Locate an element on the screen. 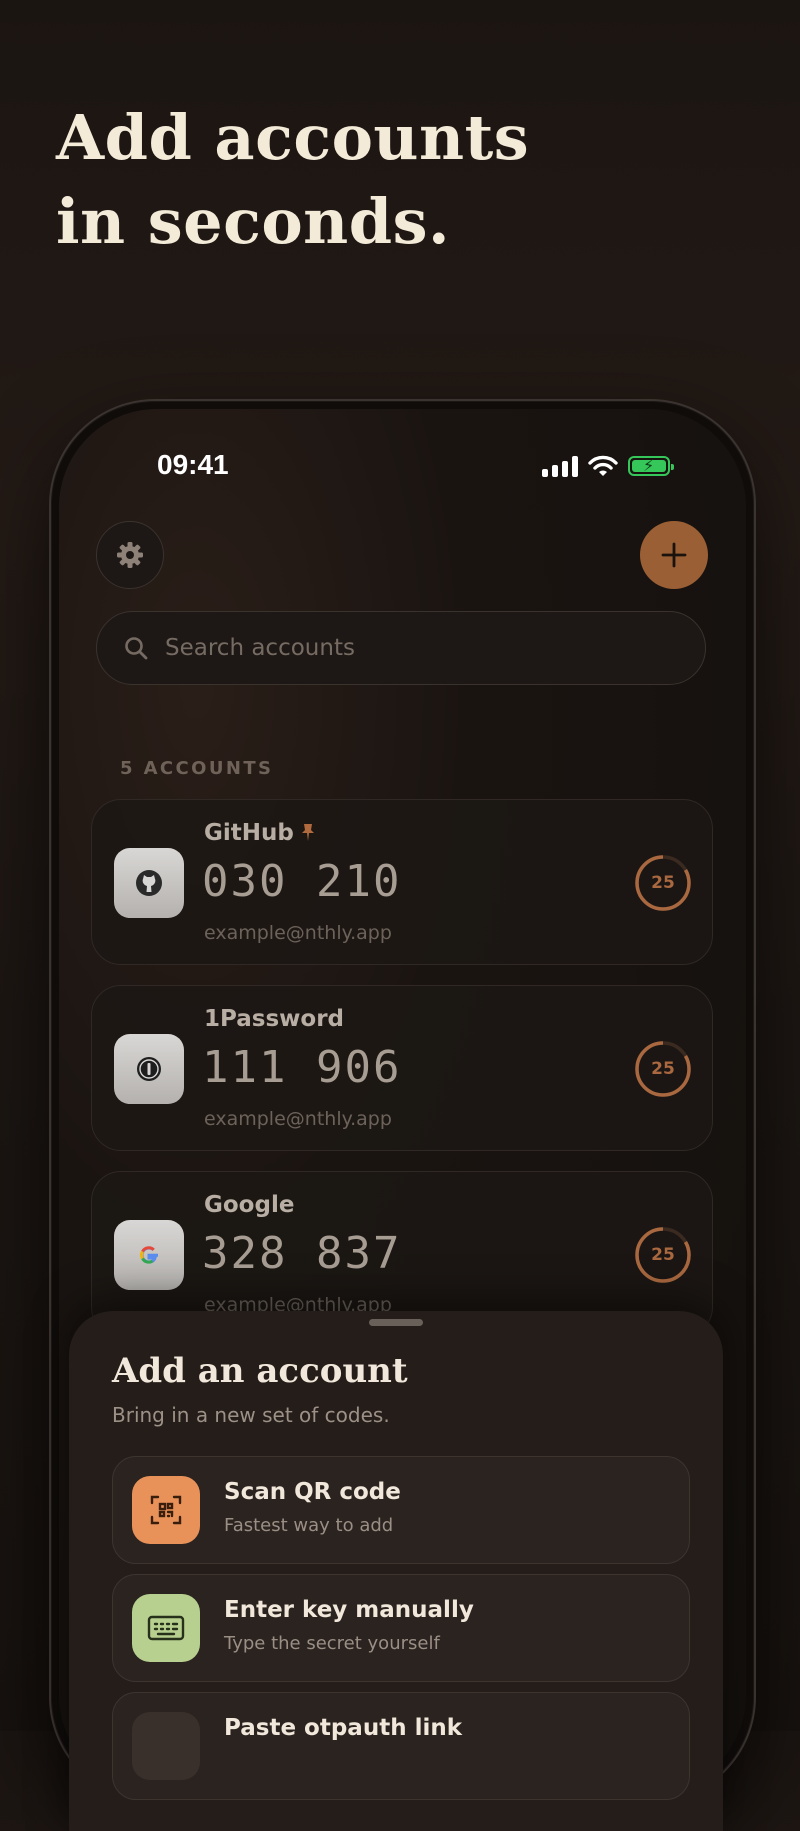 Image resolution: width=800 pixels, height=1831 pixels. wifi-icon is located at coordinates (603, 465).